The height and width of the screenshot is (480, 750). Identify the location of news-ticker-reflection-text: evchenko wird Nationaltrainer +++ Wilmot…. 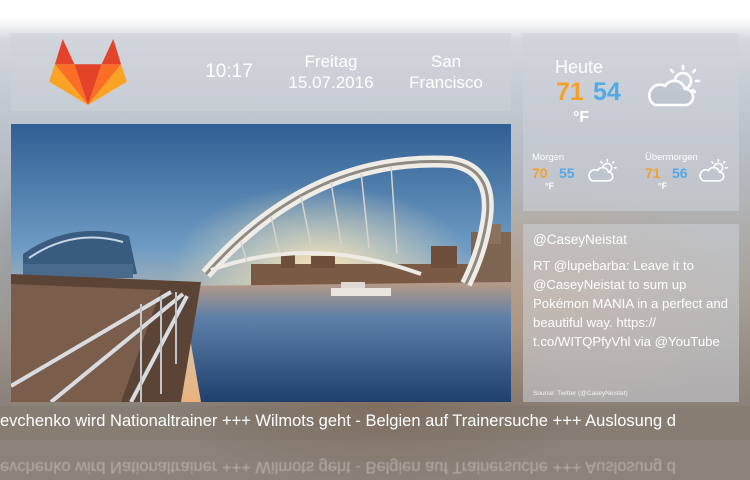
(338, 467).